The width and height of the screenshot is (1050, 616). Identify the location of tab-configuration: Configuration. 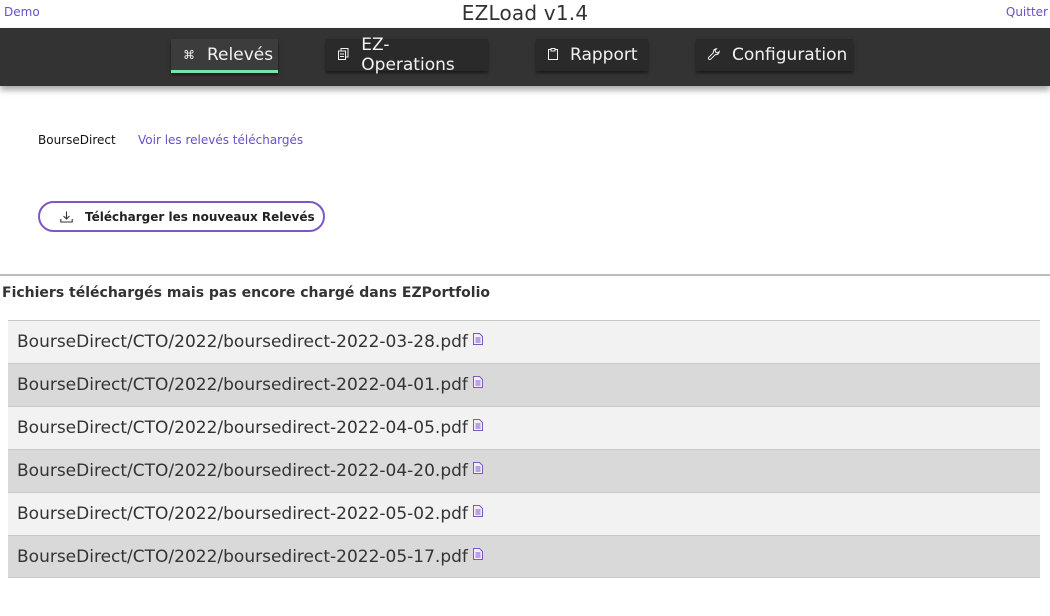
(774, 55).